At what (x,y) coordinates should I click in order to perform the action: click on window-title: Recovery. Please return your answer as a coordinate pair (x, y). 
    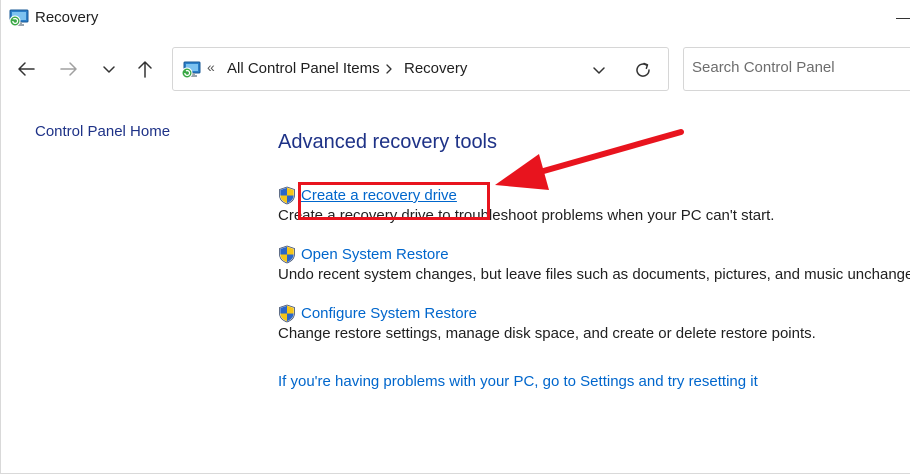
    Looking at the image, I should click on (67, 17).